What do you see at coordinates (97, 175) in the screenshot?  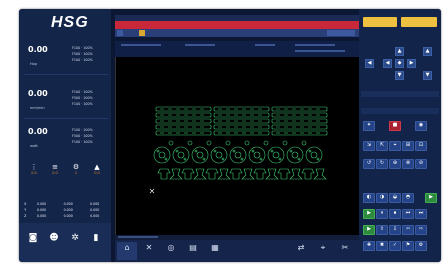 I see `control-nozzle: ▲ 0.0` at bounding box center [97, 175].